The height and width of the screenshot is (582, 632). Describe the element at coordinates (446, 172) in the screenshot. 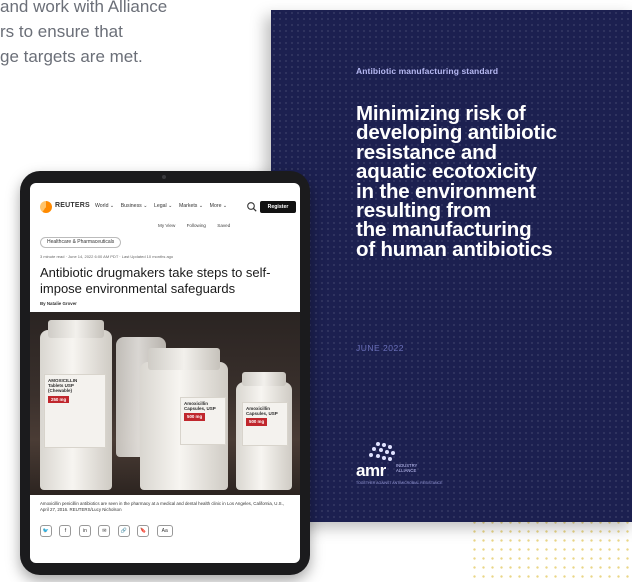

I see `cover-title-line: aquatic ecotoxicity` at that location.